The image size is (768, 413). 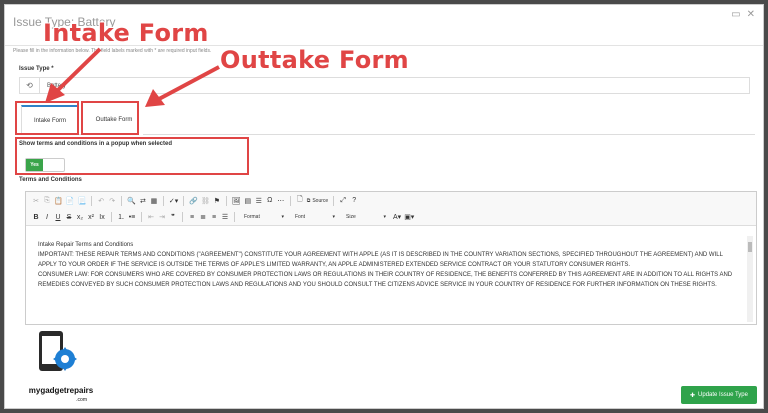 What do you see at coordinates (132, 77) in the screenshot?
I see `annotation-arrows` at bounding box center [132, 77].